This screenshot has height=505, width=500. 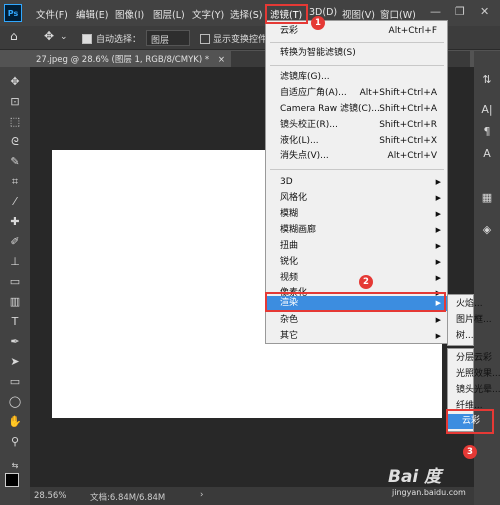 I want to click on menu-type: 文字(Y), so click(x=208, y=14).